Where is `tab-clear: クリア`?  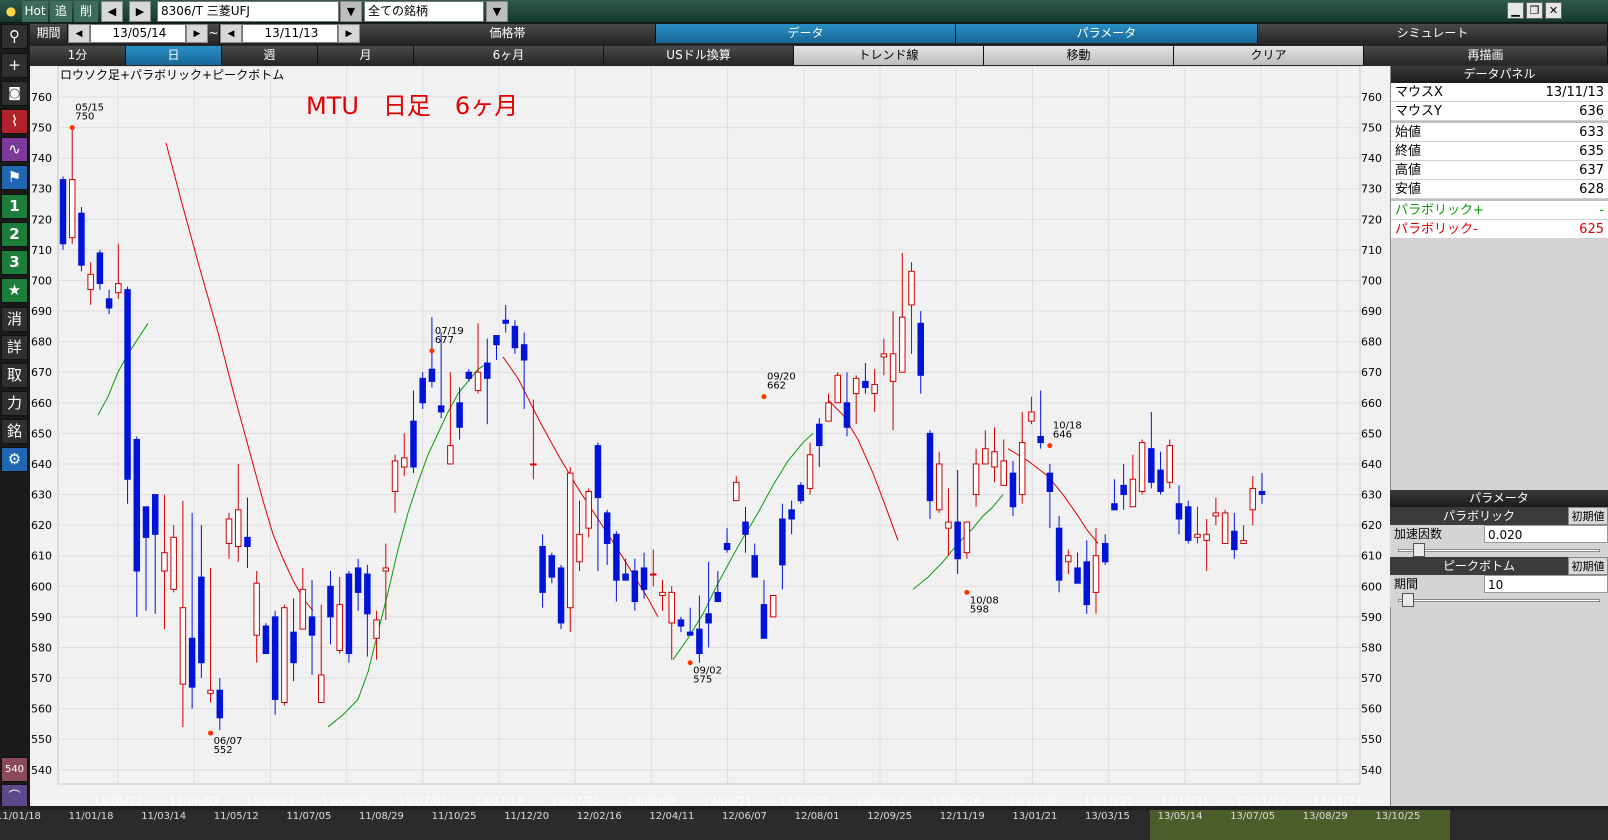 tab-clear: クリア is located at coordinates (1269, 55).